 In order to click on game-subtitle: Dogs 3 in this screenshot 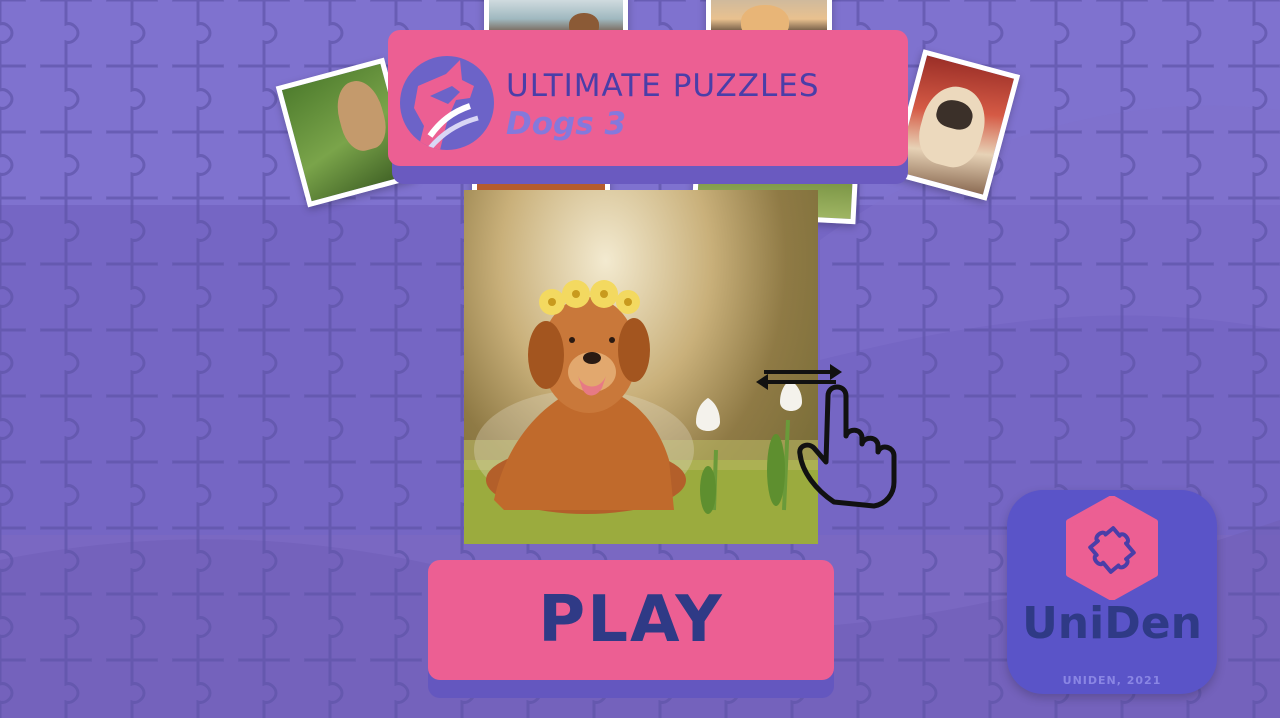, I will do `click(566, 124)`.